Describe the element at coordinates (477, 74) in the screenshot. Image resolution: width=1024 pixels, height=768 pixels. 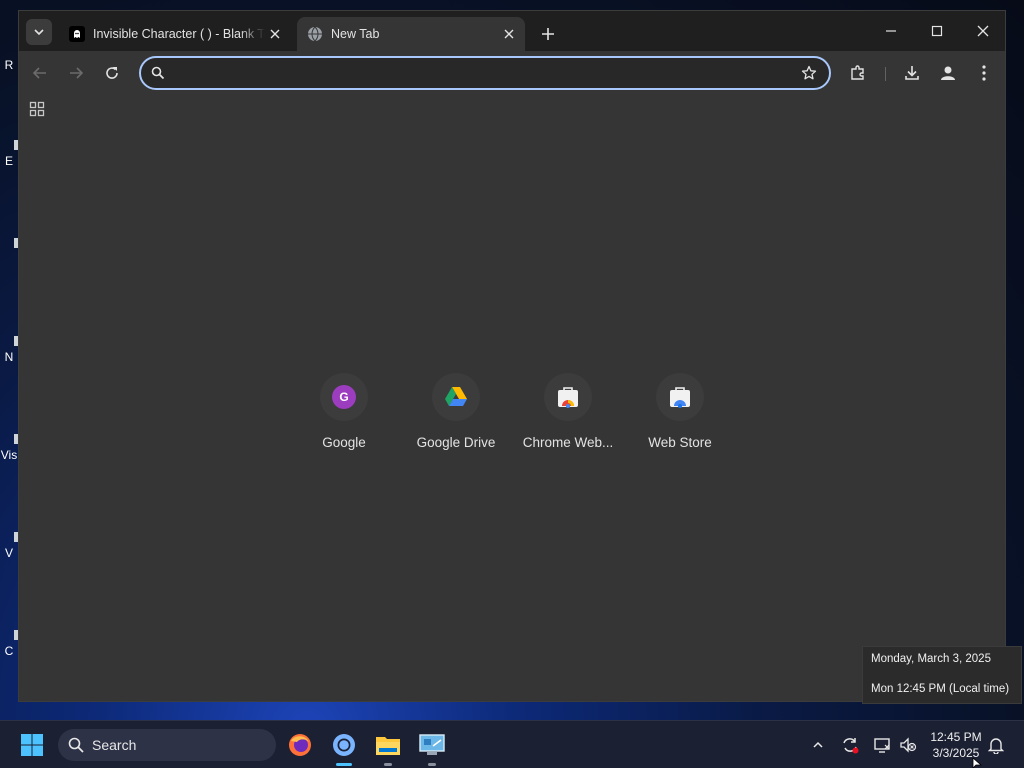
I see `address-input` at that location.